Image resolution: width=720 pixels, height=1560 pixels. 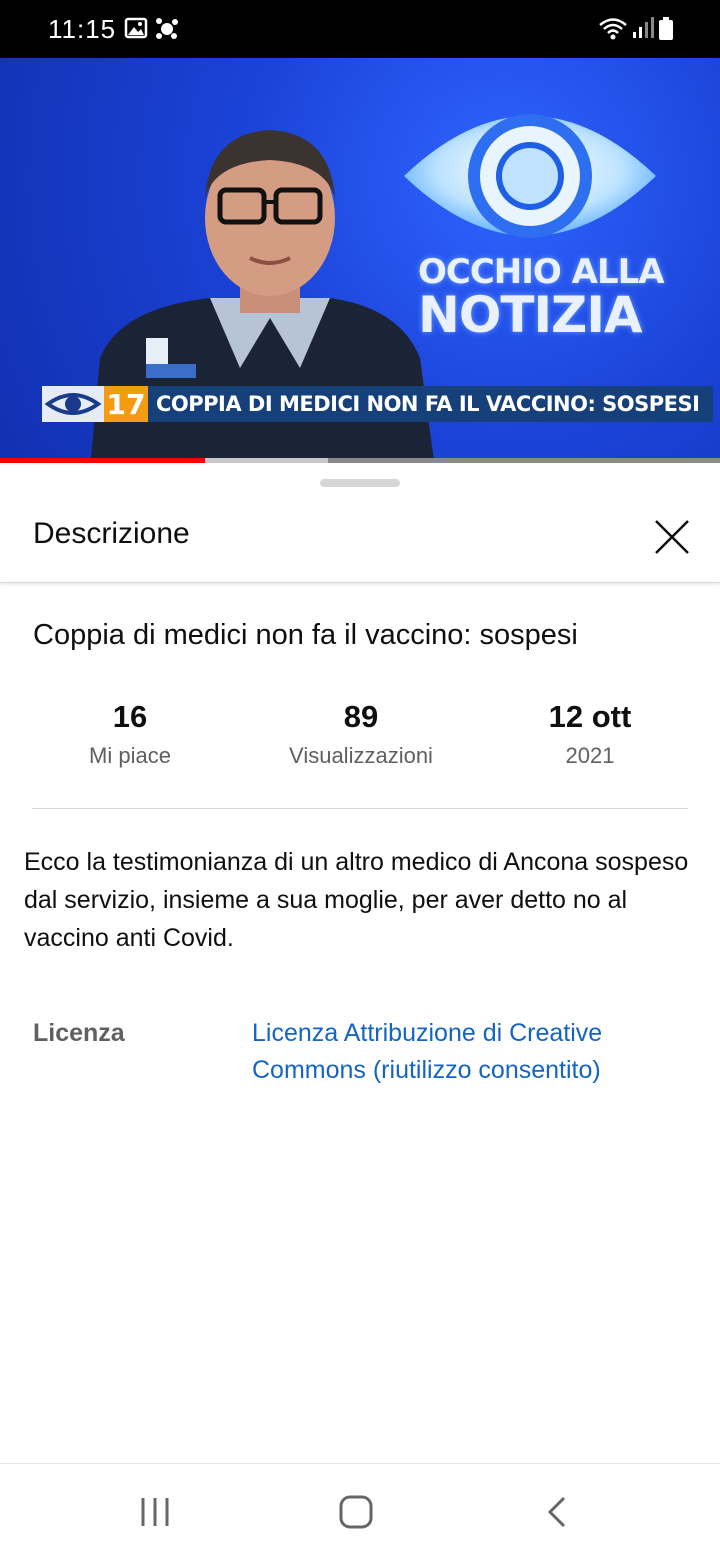 I want to click on gallery-icon, so click(x=136, y=28).